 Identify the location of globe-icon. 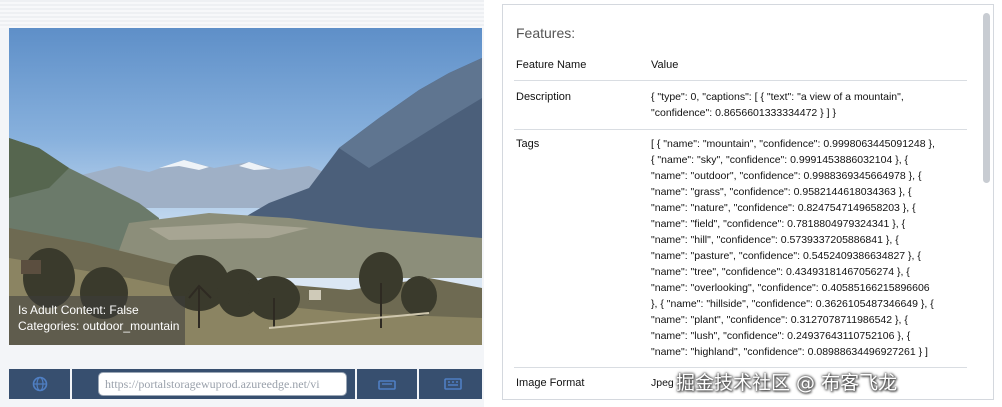
(40, 384).